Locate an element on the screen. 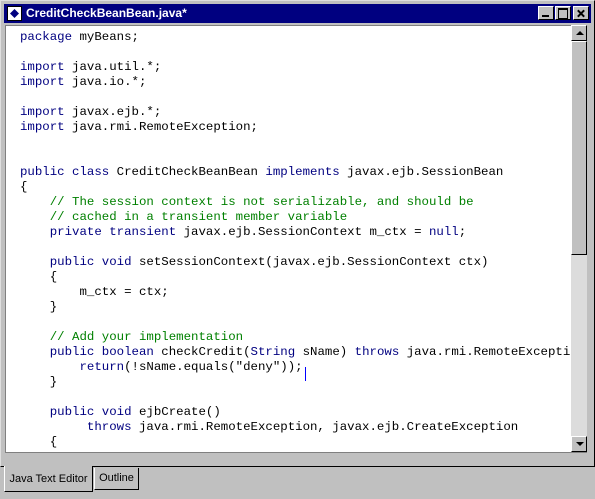 The height and width of the screenshot is (499, 595). code-comment: // Add your implementation is located at coordinates (132, 337).